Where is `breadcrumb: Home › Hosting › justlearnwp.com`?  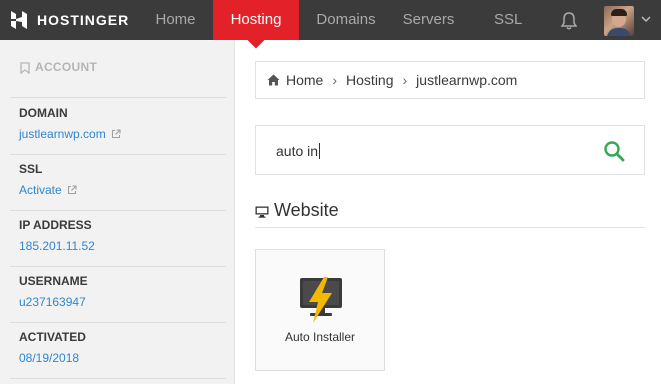
breadcrumb: Home › Hosting › justlearnwp.com is located at coordinates (450, 80).